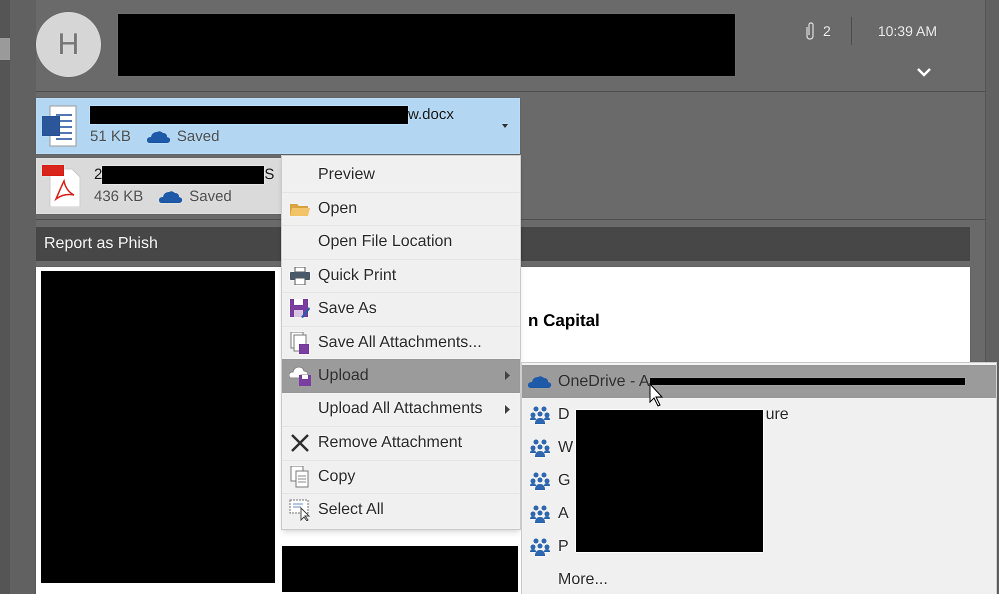 The image size is (999, 594). Describe the element at coordinates (401, 309) in the screenshot. I see `menu-item: Save As` at that location.